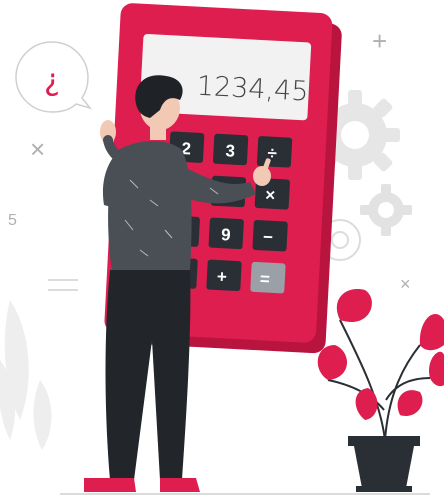  What do you see at coordinates (37, 149) in the screenshot?
I see `times-symbol-left: ×` at bounding box center [37, 149].